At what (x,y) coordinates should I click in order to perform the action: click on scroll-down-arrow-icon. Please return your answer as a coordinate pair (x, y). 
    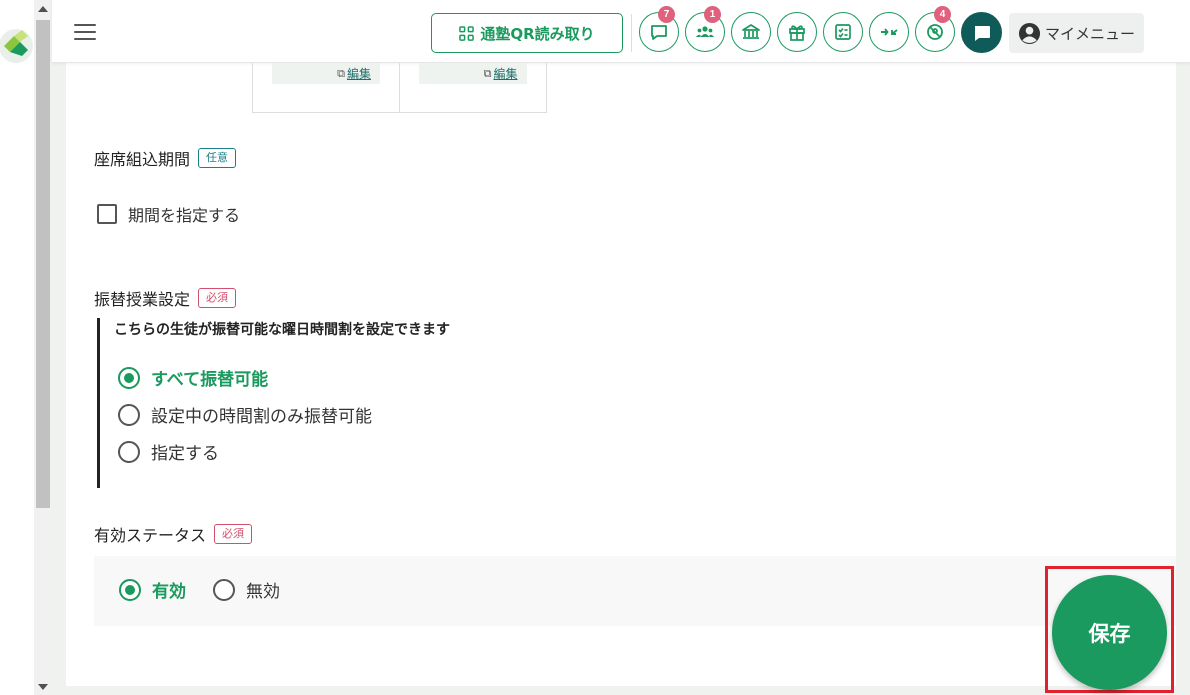
    Looking at the image, I should click on (43, 687).